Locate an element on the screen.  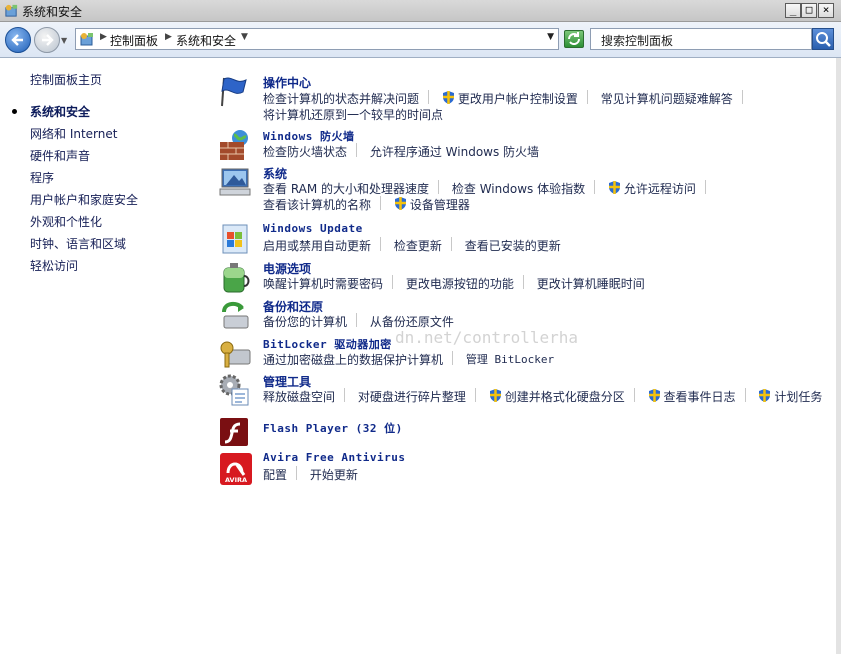
link-troubleshoot: 常见计算机问题疑难解答 is located at coordinates (667, 98).